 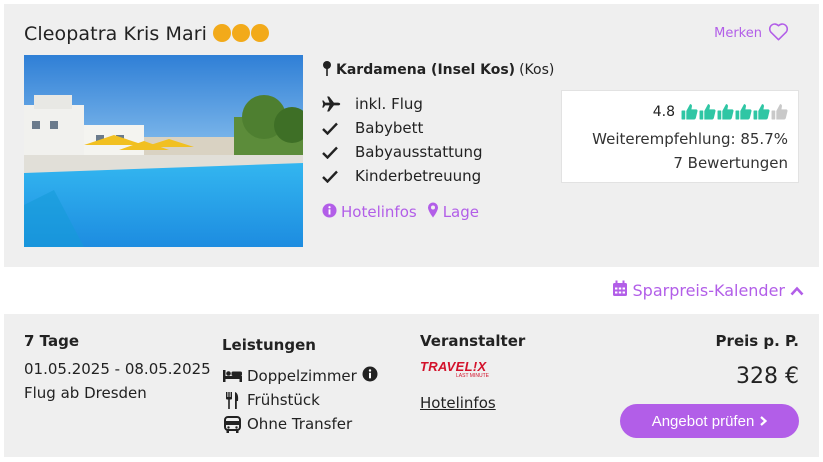 I want to click on map-marker-icon, so click(x=433, y=212).